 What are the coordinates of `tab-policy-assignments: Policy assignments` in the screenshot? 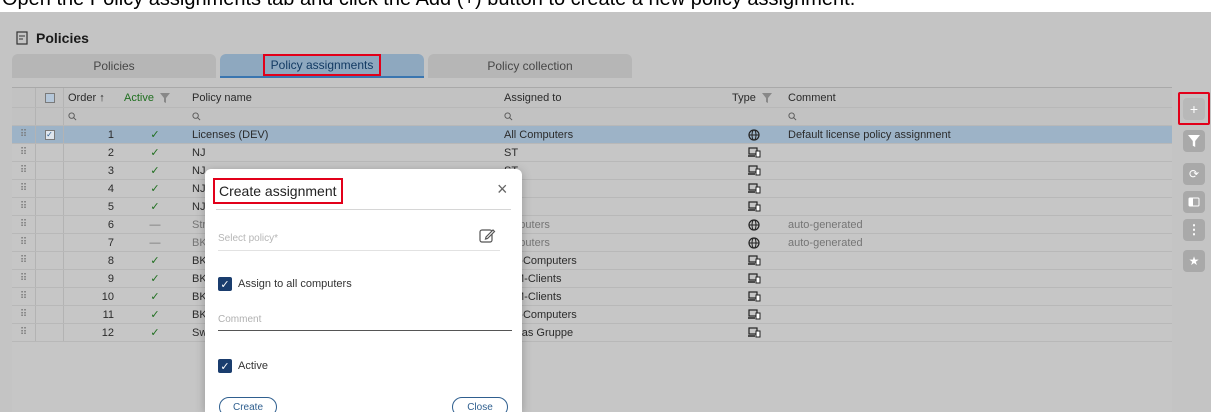 It's located at (322, 66).